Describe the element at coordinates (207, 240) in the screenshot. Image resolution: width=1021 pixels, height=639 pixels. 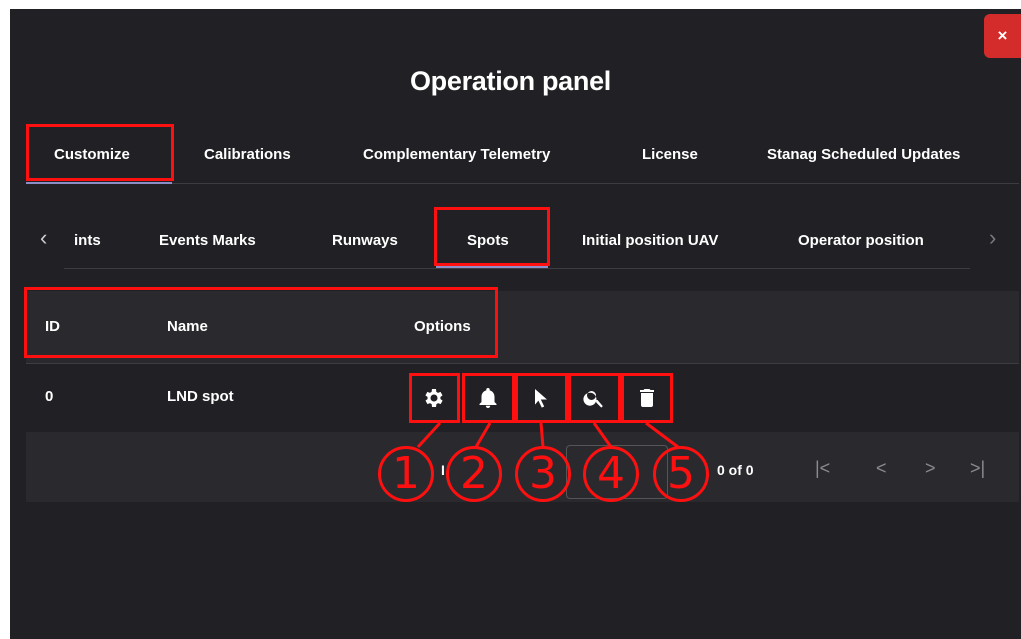
I see `subtab-events-marks: Events Marks` at that location.